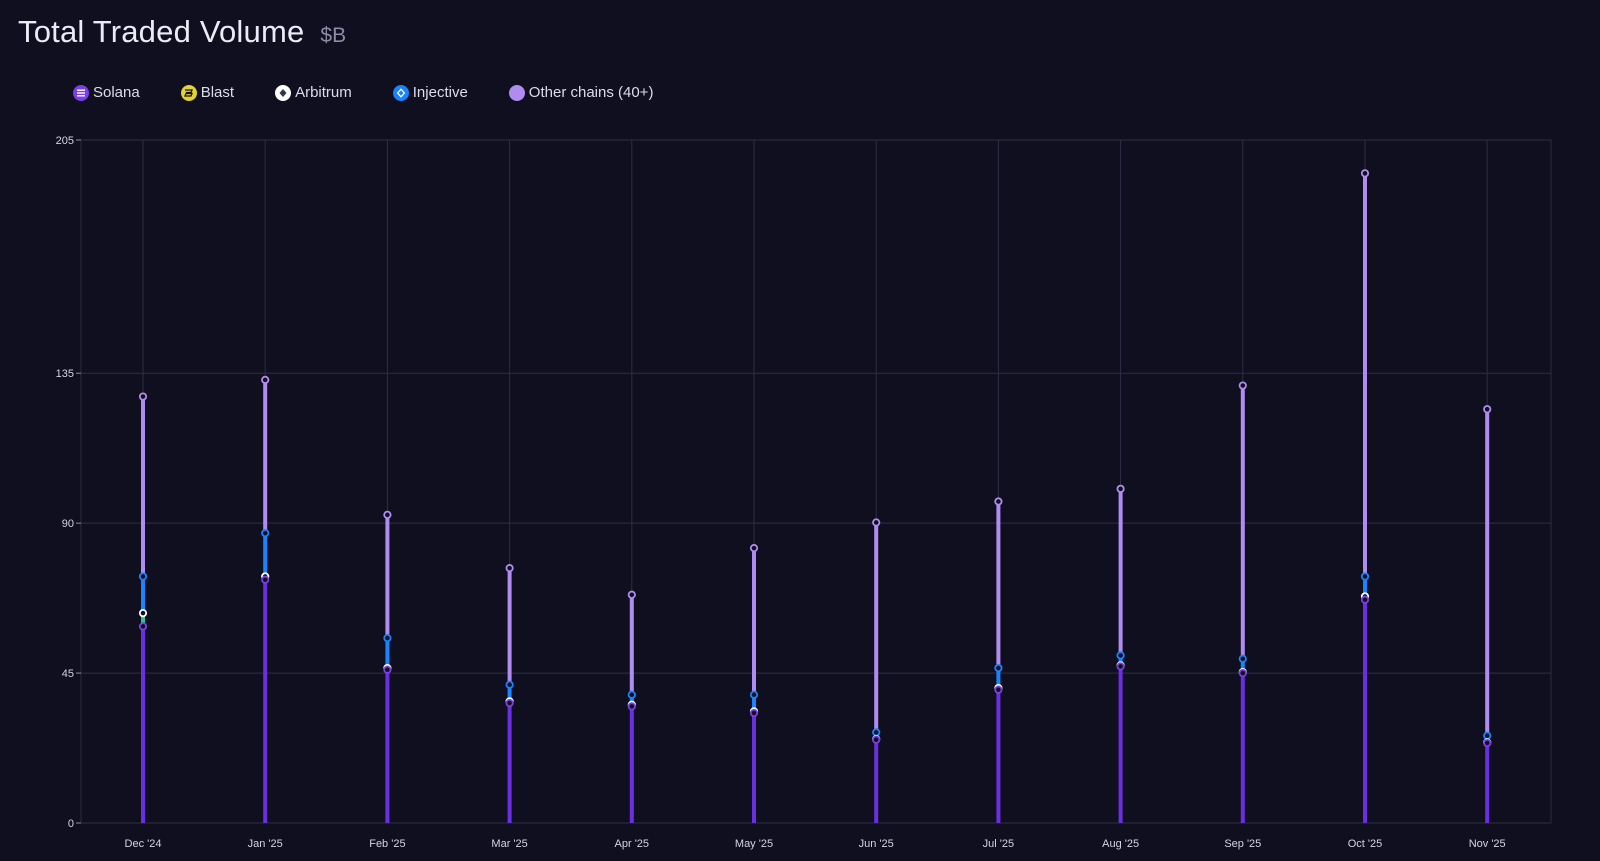 This screenshot has width=1600, height=861. What do you see at coordinates (1120, 844) in the screenshot?
I see `x-tick-label: Aug '25` at bounding box center [1120, 844].